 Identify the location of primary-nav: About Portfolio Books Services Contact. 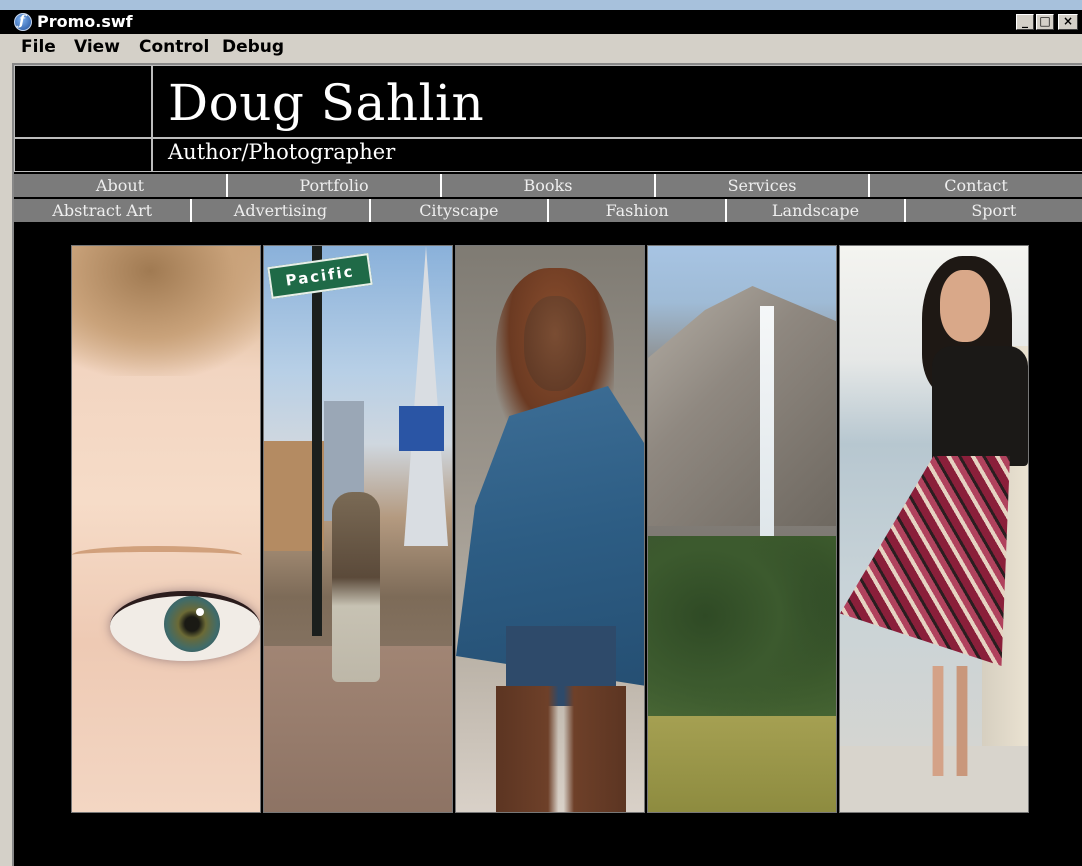
(548, 185).